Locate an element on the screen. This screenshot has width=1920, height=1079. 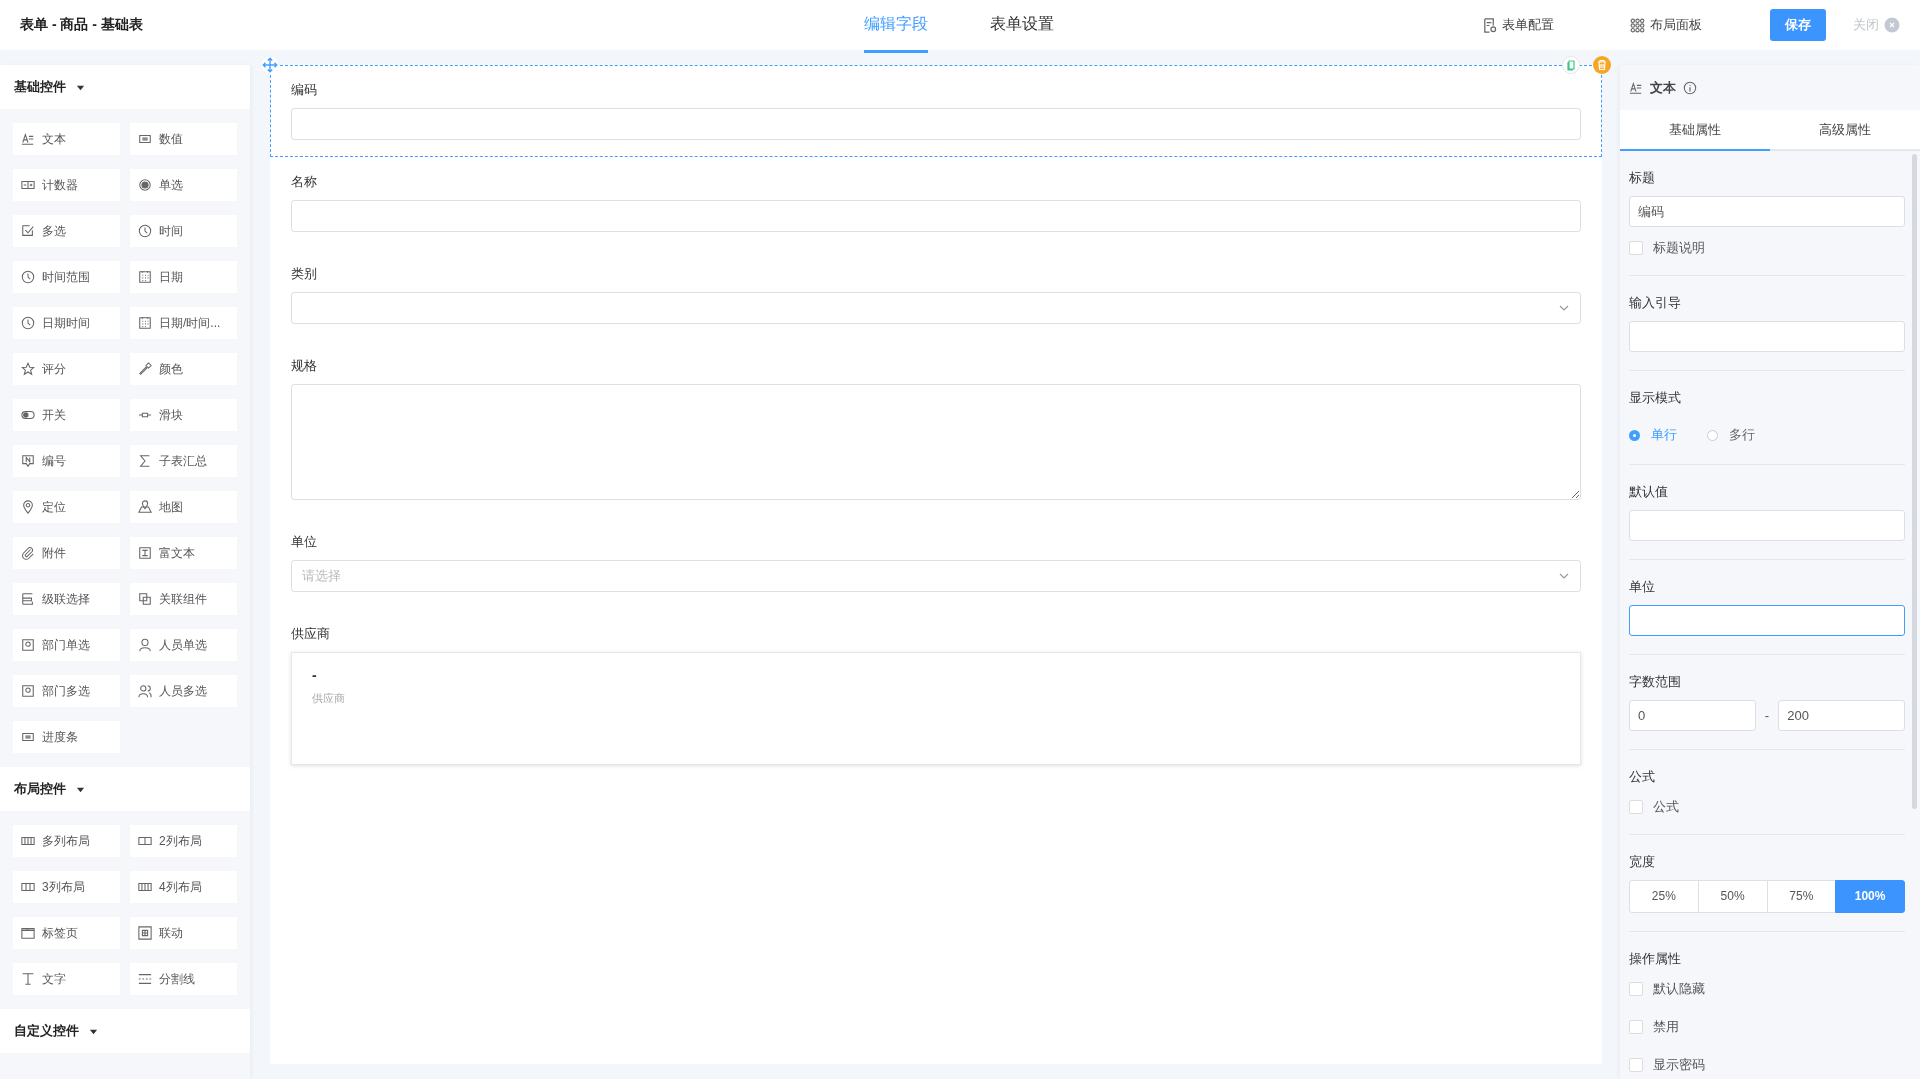
close-icon is located at coordinates (1892, 25).